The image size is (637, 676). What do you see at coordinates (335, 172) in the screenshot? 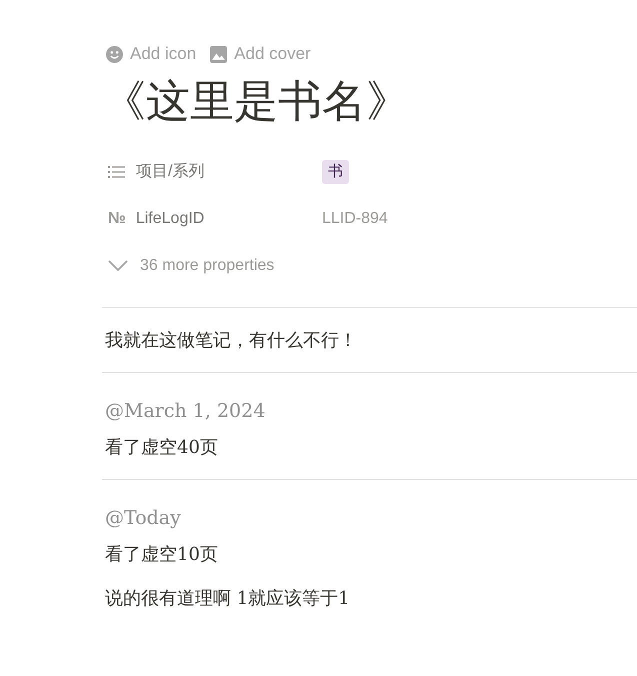
I see `tag: 书` at bounding box center [335, 172].